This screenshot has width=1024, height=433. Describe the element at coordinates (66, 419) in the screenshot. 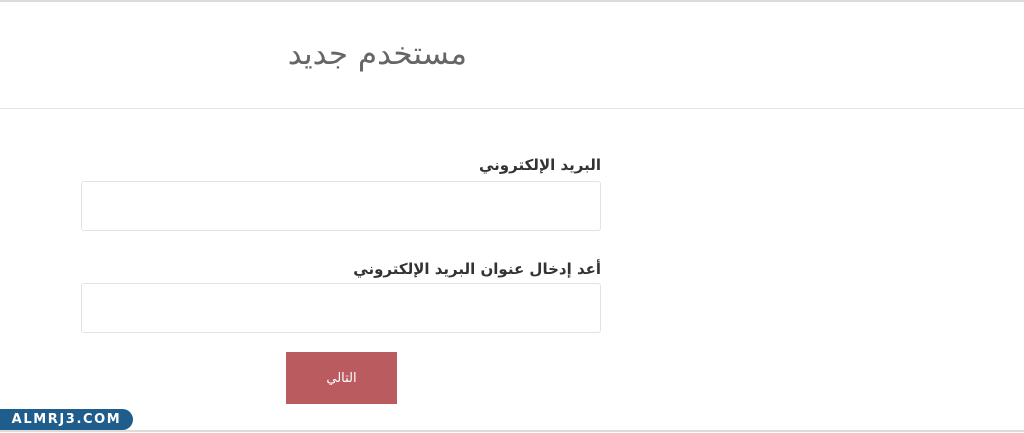

I see `site-watermark-logo: ALMRJ3.COM` at that location.